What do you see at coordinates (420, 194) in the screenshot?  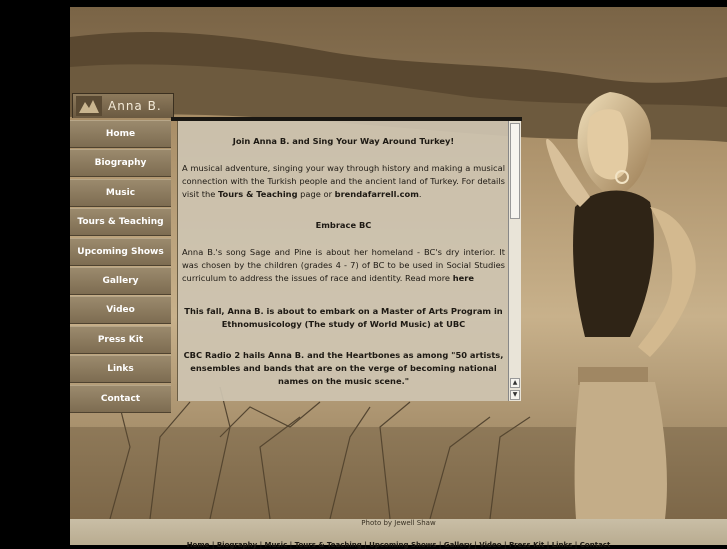 I see `paragraph-turkey-end: .` at bounding box center [420, 194].